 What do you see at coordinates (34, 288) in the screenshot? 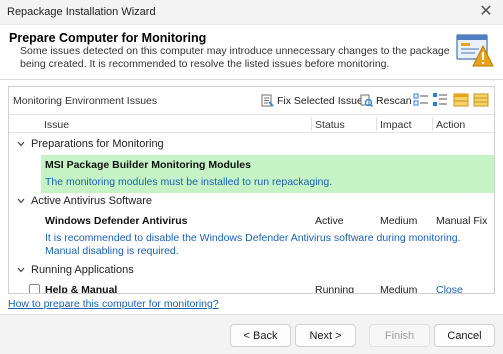
I see `item-checkbox` at bounding box center [34, 288].